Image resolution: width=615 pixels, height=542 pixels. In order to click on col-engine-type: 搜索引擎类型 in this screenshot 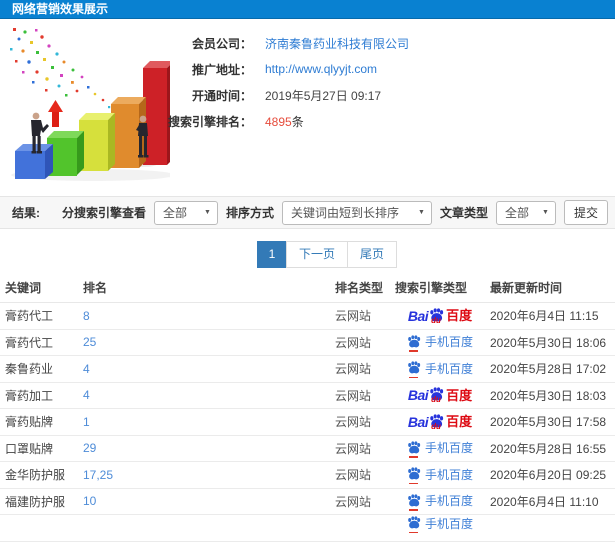, I will do `click(431, 287)`.